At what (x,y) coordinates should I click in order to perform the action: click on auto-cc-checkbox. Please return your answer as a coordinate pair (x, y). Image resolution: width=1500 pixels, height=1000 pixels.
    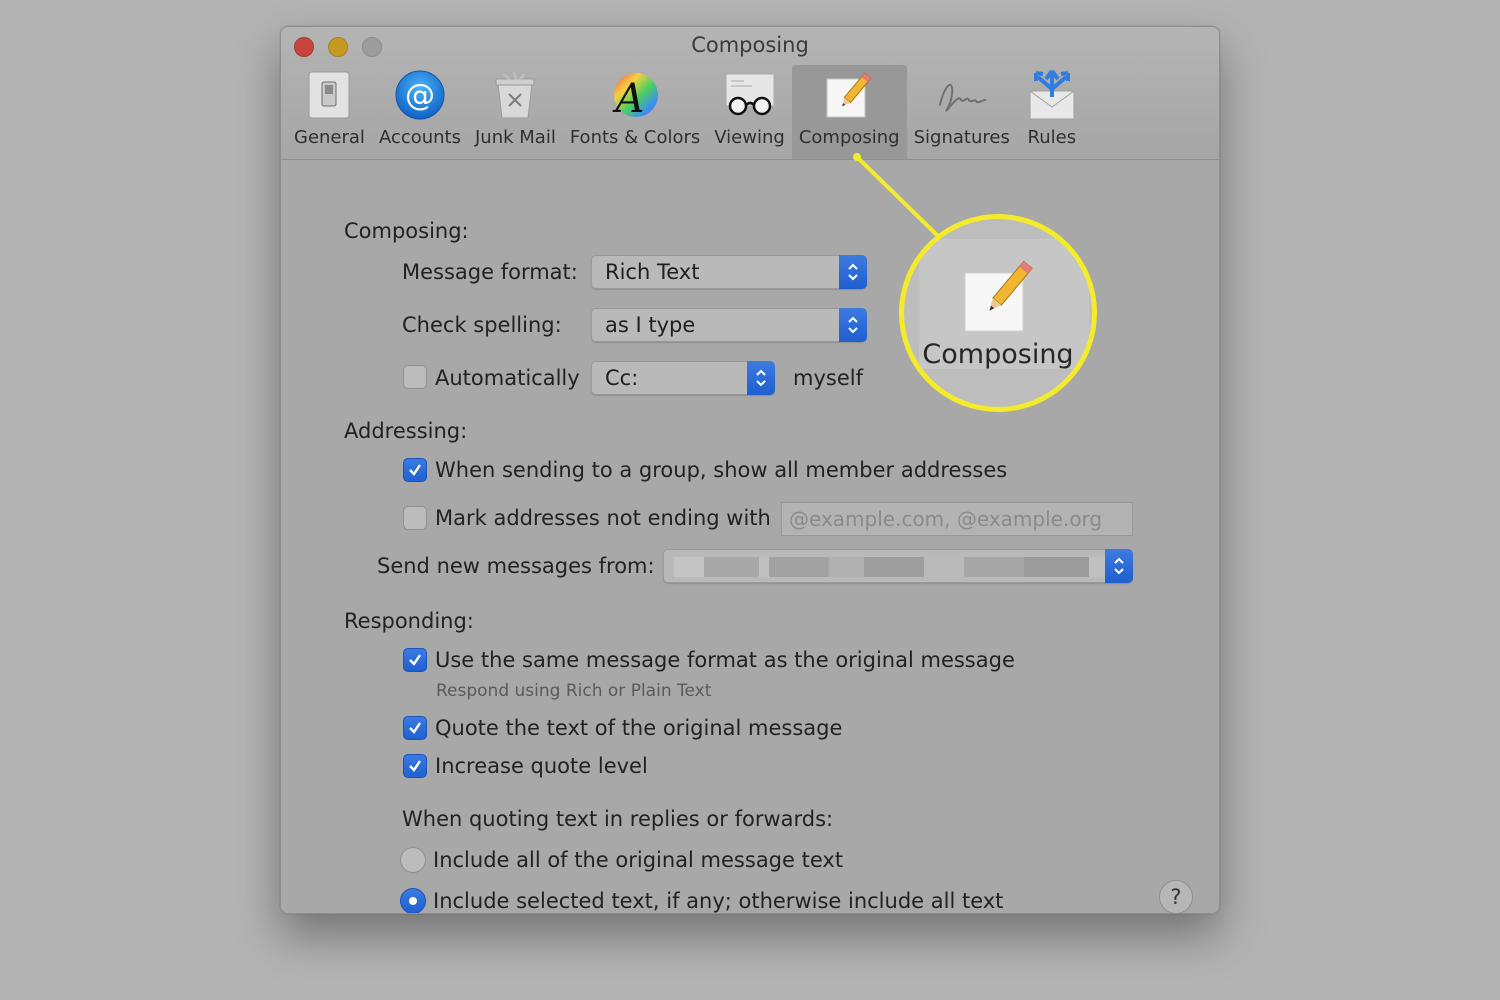
    Looking at the image, I should click on (415, 377).